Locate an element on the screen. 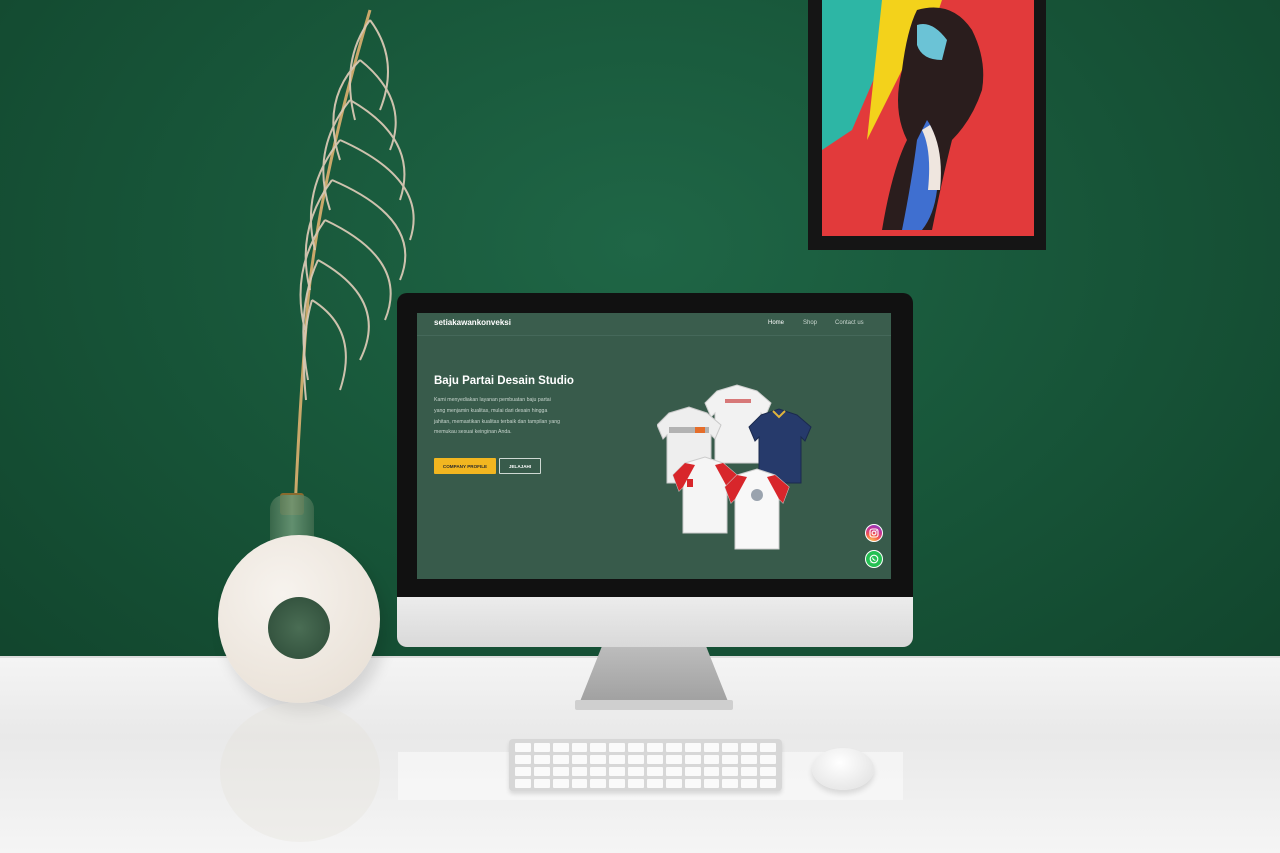 The image size is (1280, 853). whatsapp-icon is located at coordinates (874, 559).